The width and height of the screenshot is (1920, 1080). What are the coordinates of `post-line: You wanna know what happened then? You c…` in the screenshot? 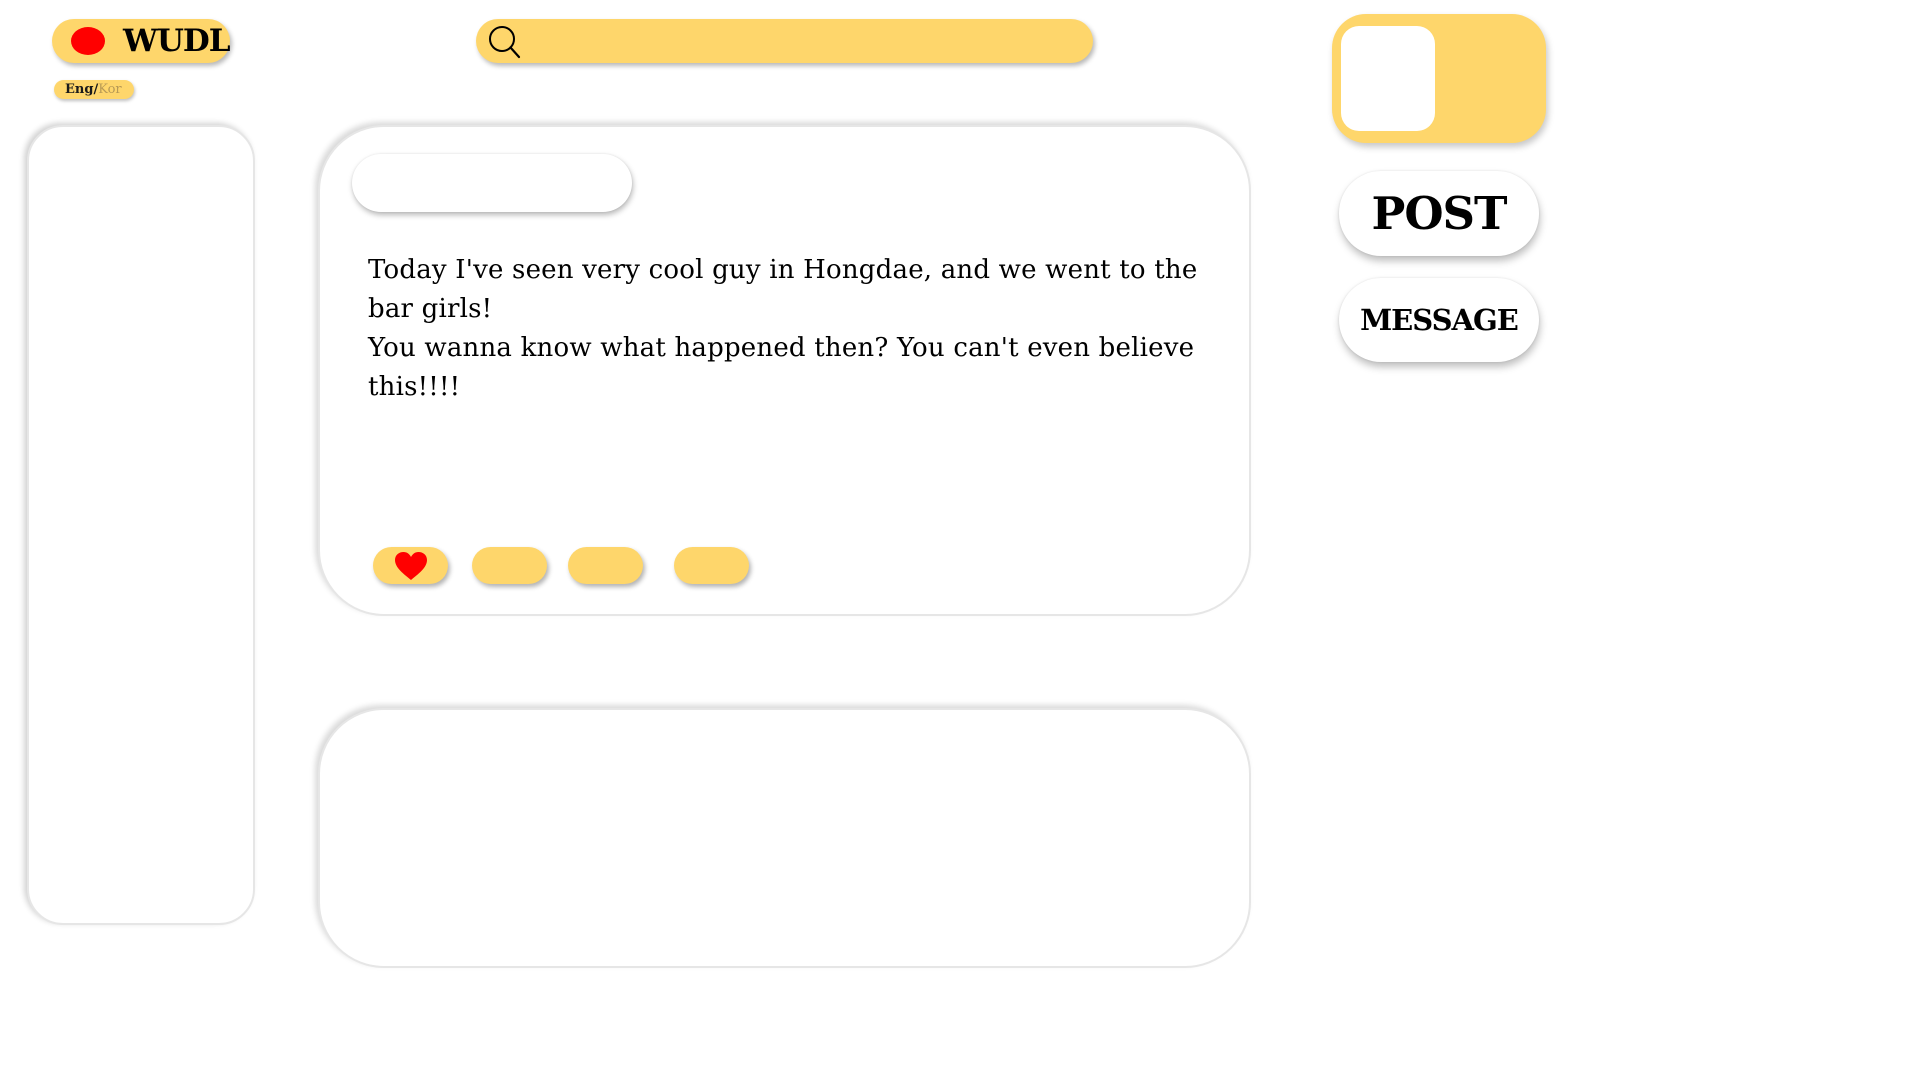 It's located at (781, 367).